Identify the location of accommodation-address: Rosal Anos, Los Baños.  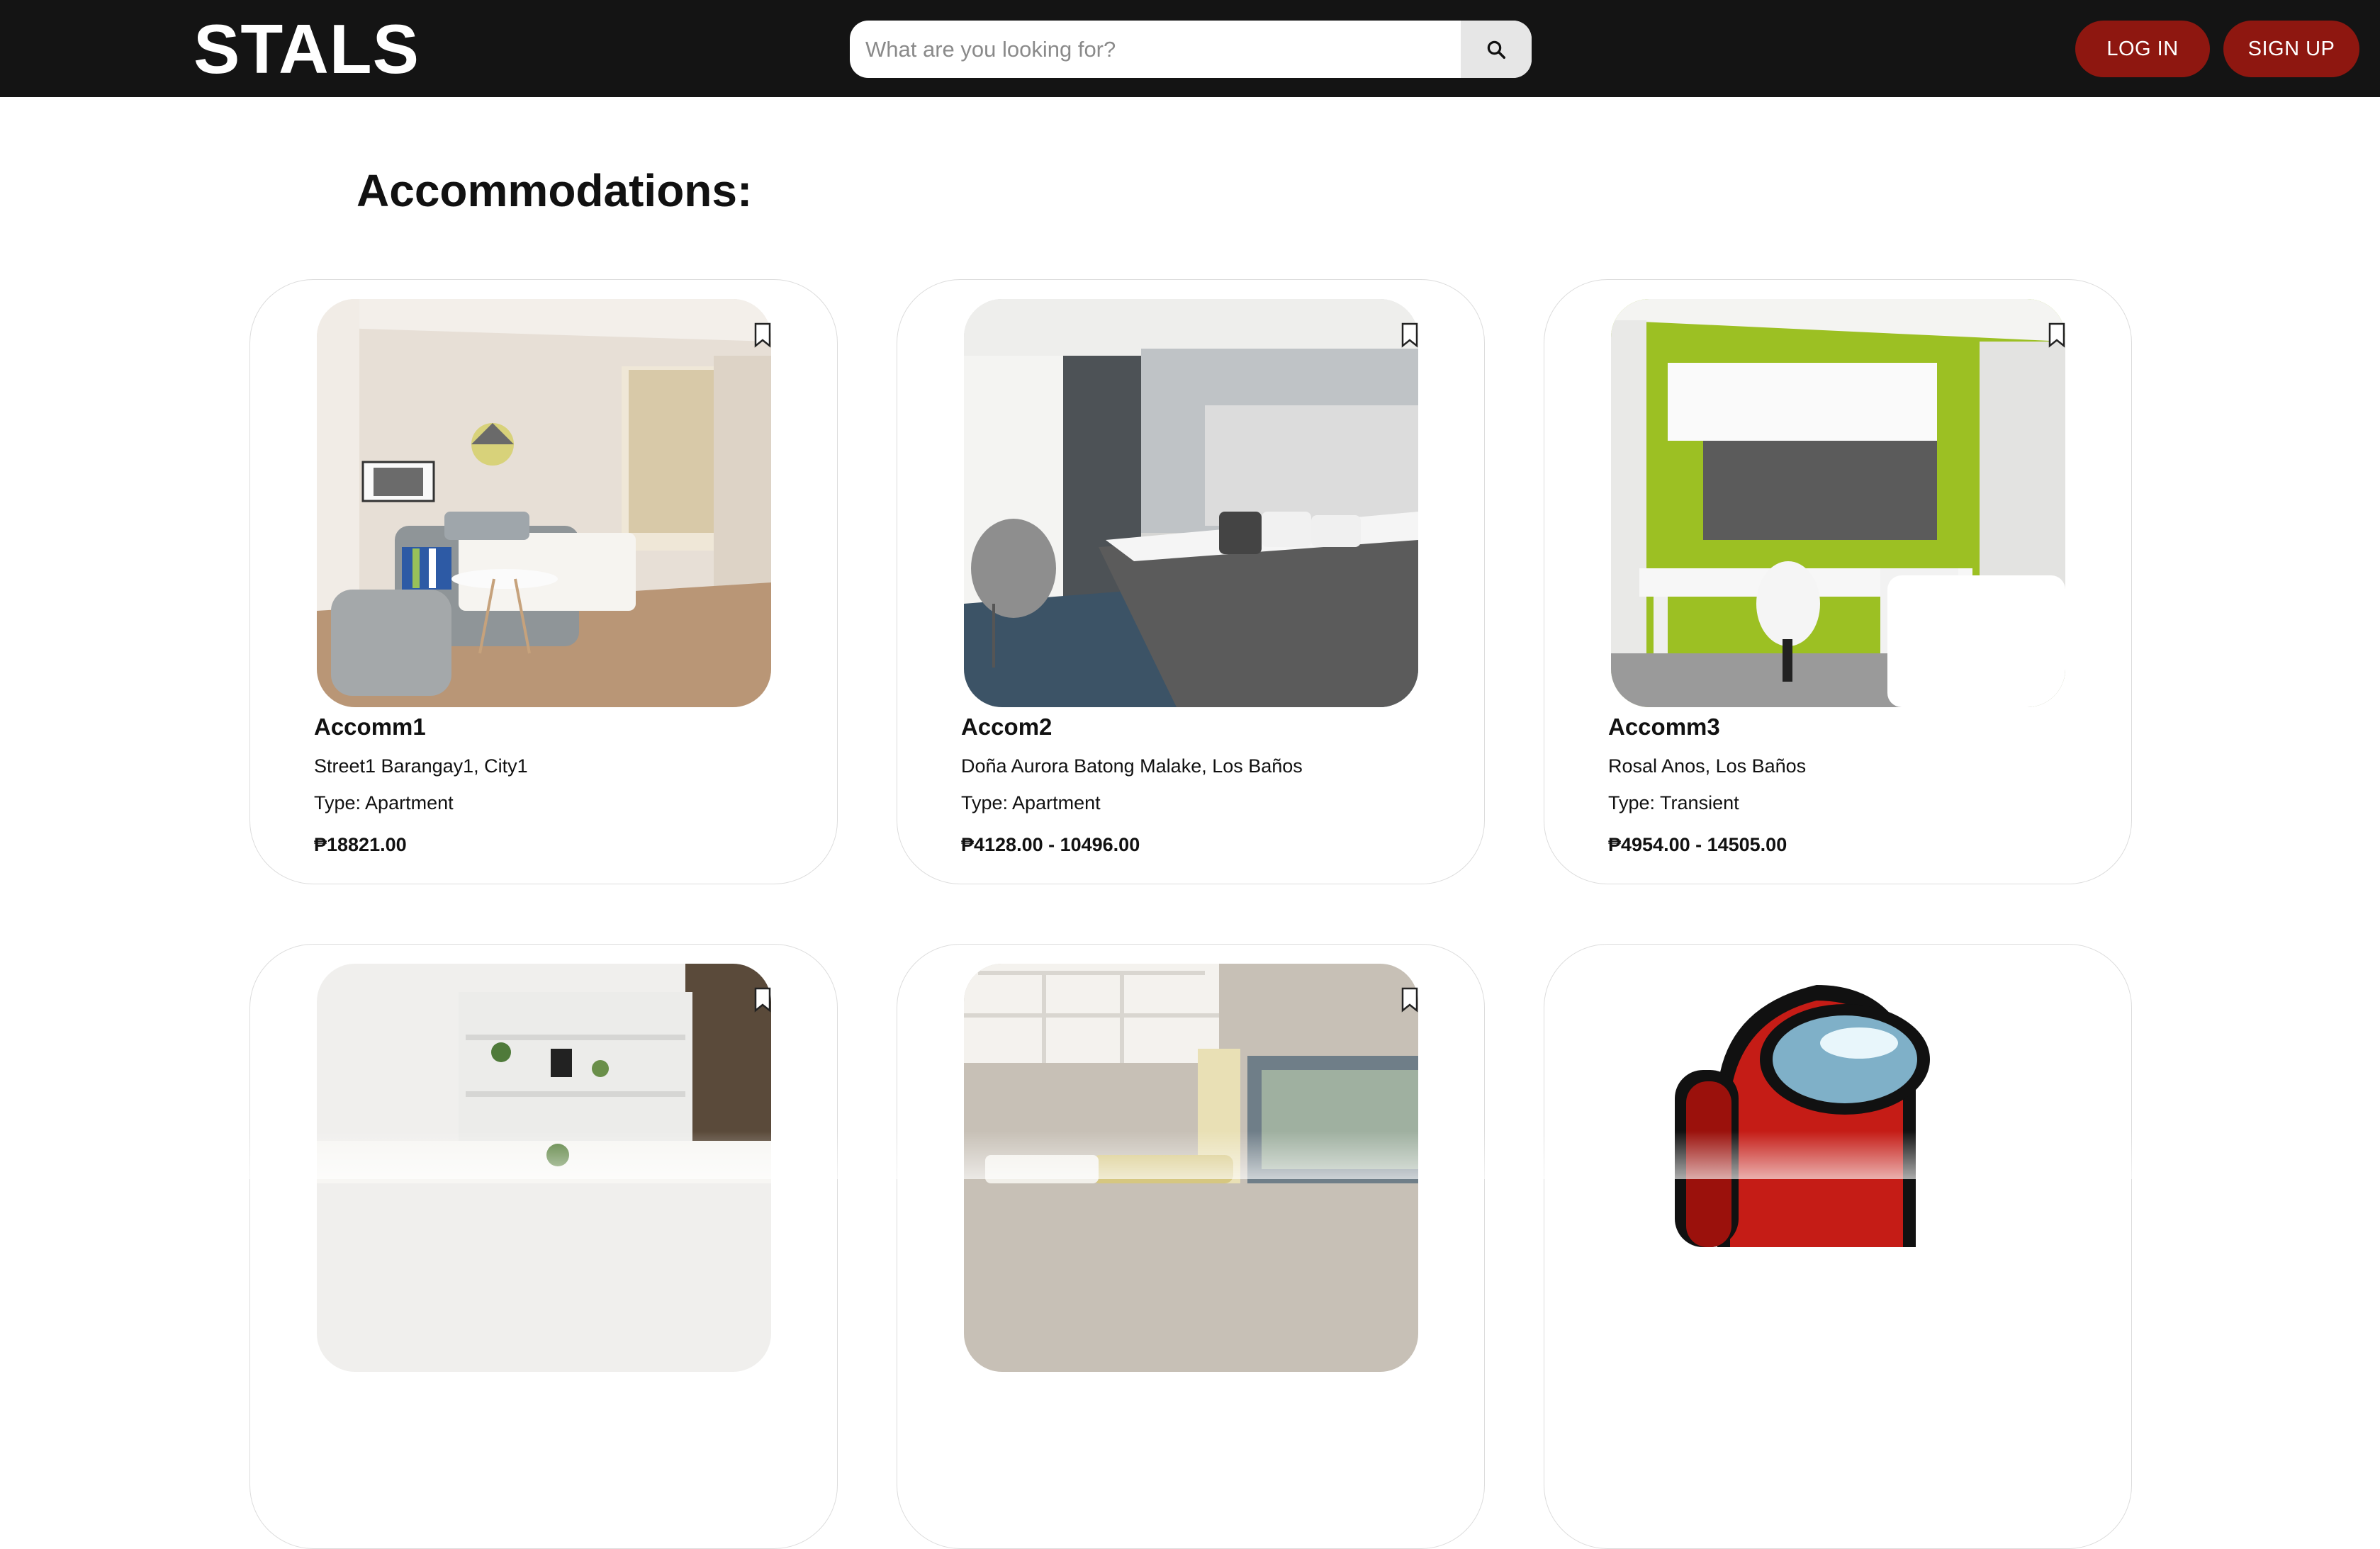
(1708, 766).